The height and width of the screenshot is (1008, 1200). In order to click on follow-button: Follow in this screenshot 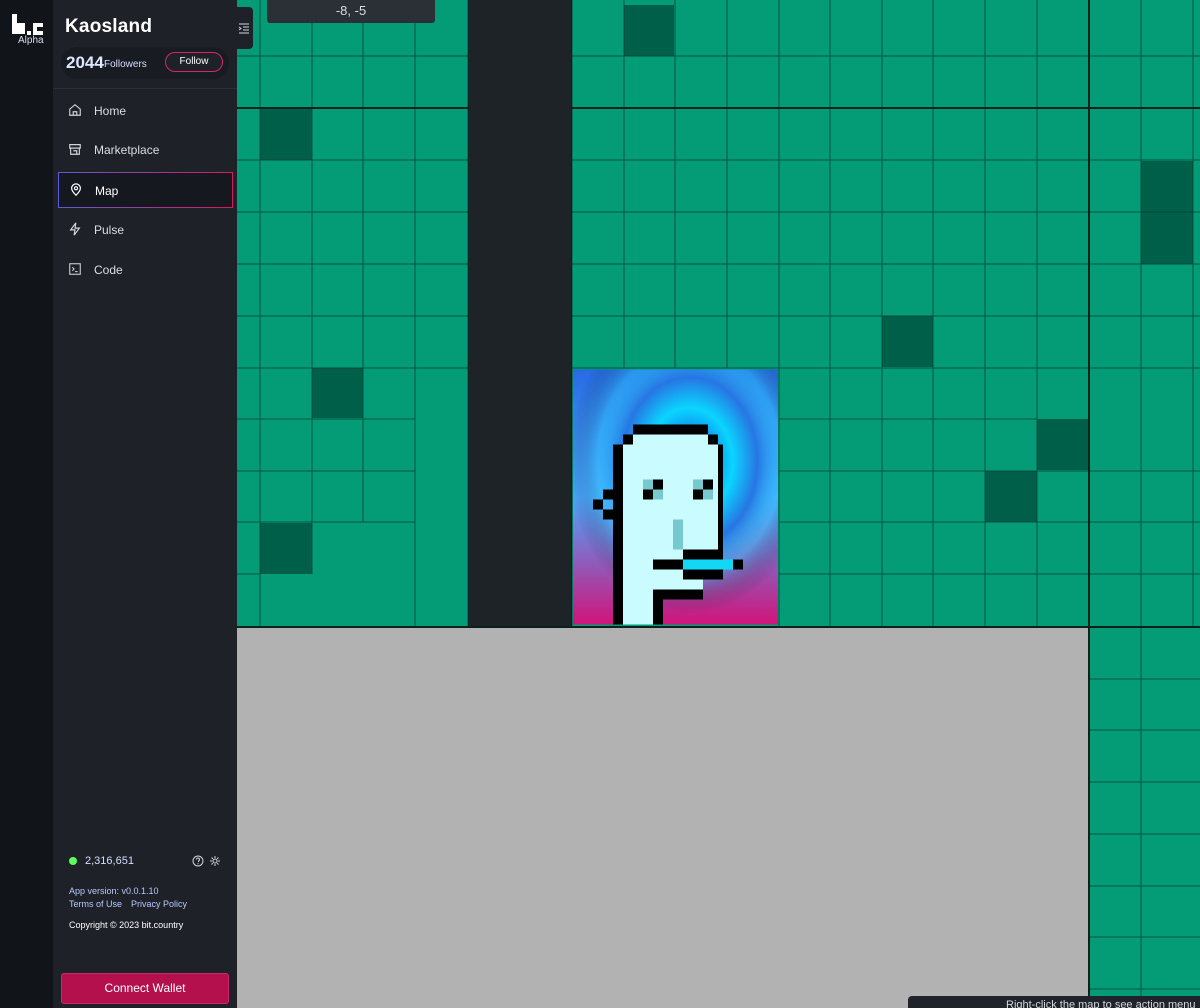, I will do `click(194, 62)`.